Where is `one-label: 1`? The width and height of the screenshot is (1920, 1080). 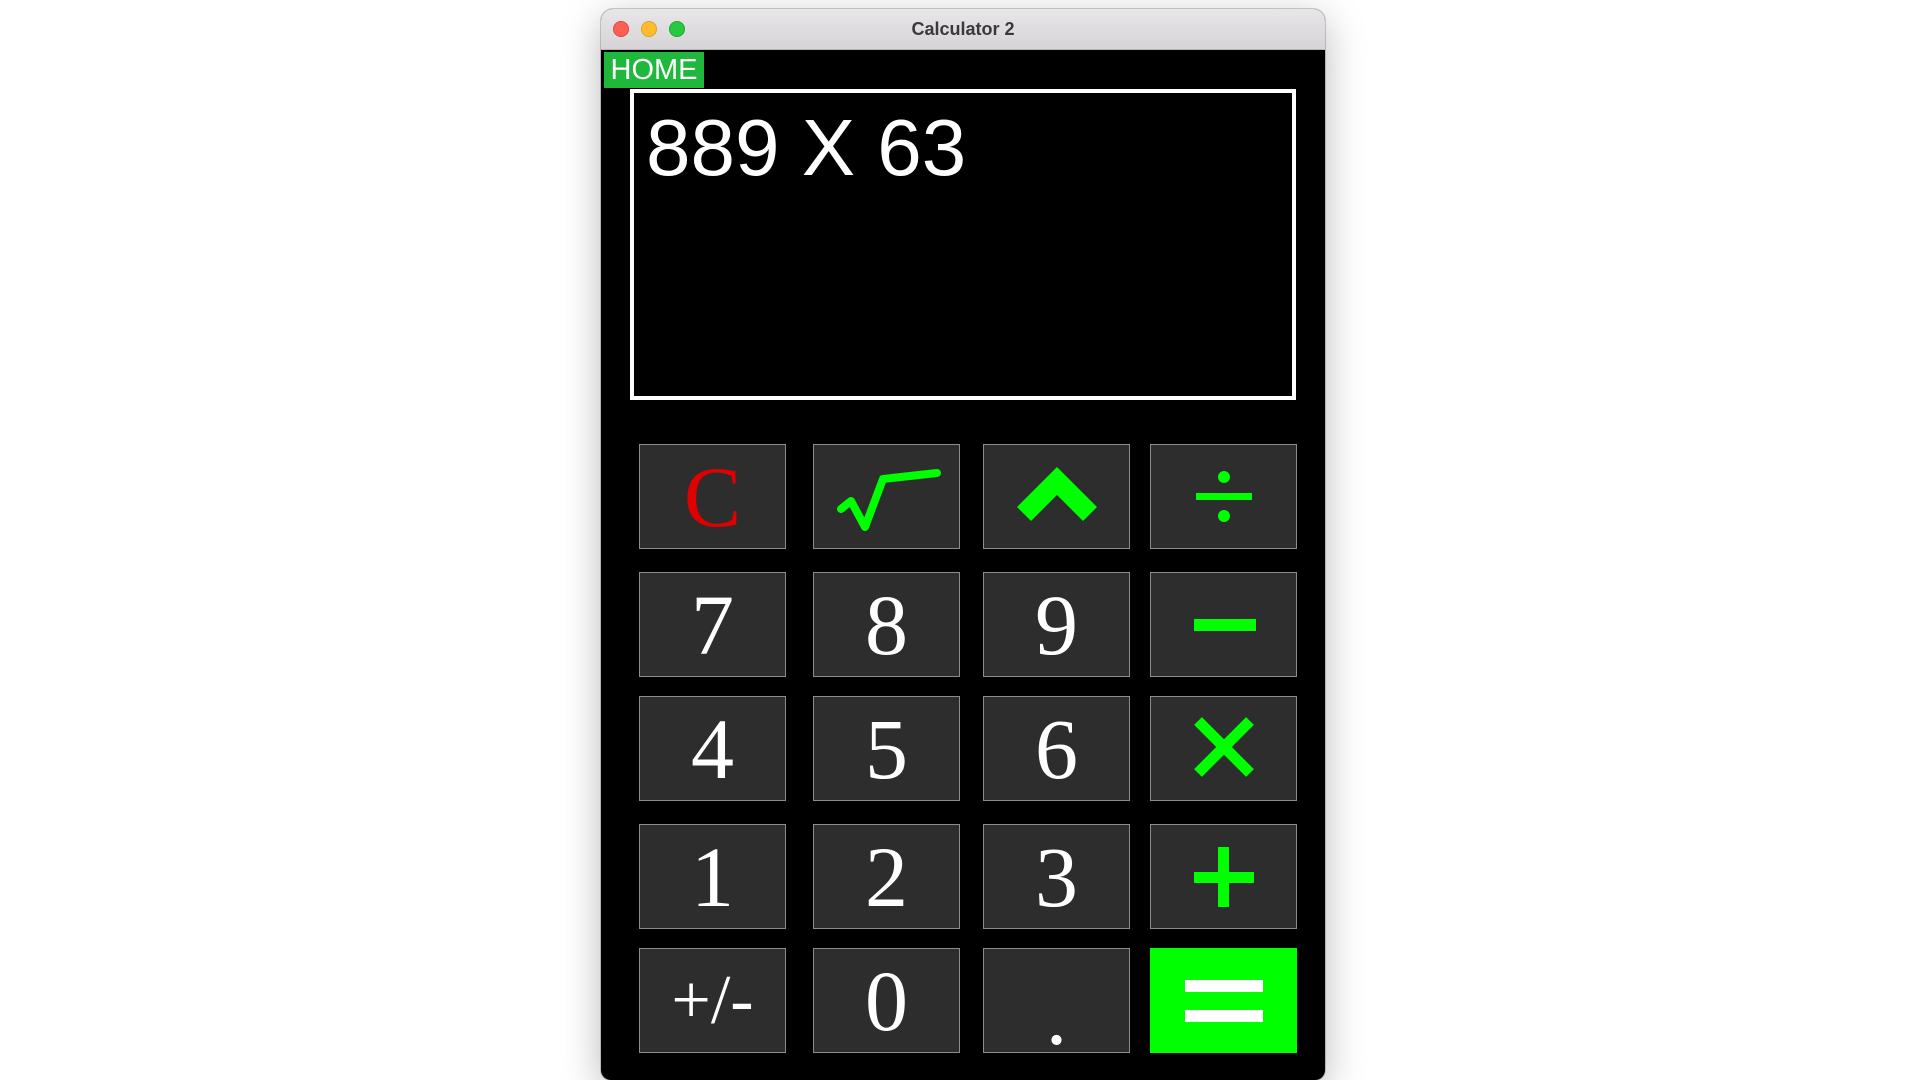
one-label: 1 is located at coordinates (712, 876).